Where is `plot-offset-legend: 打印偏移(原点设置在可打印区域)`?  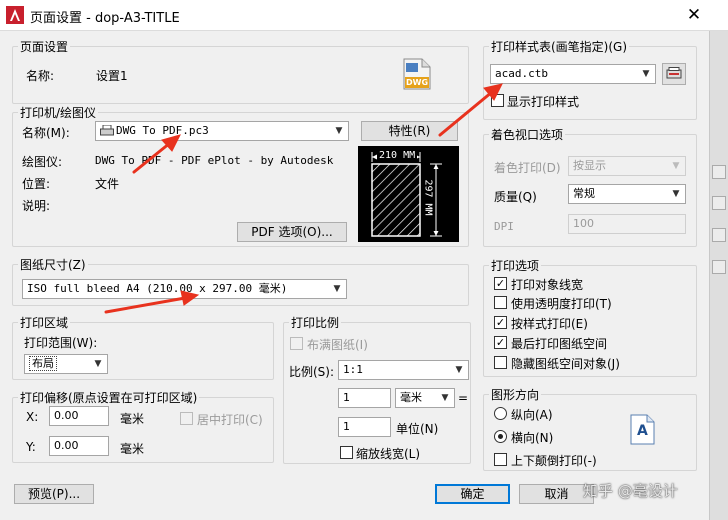 plot-offset-legend: 打印偏移(原点设置在可打印区域) is located at coordinates (109, 398).